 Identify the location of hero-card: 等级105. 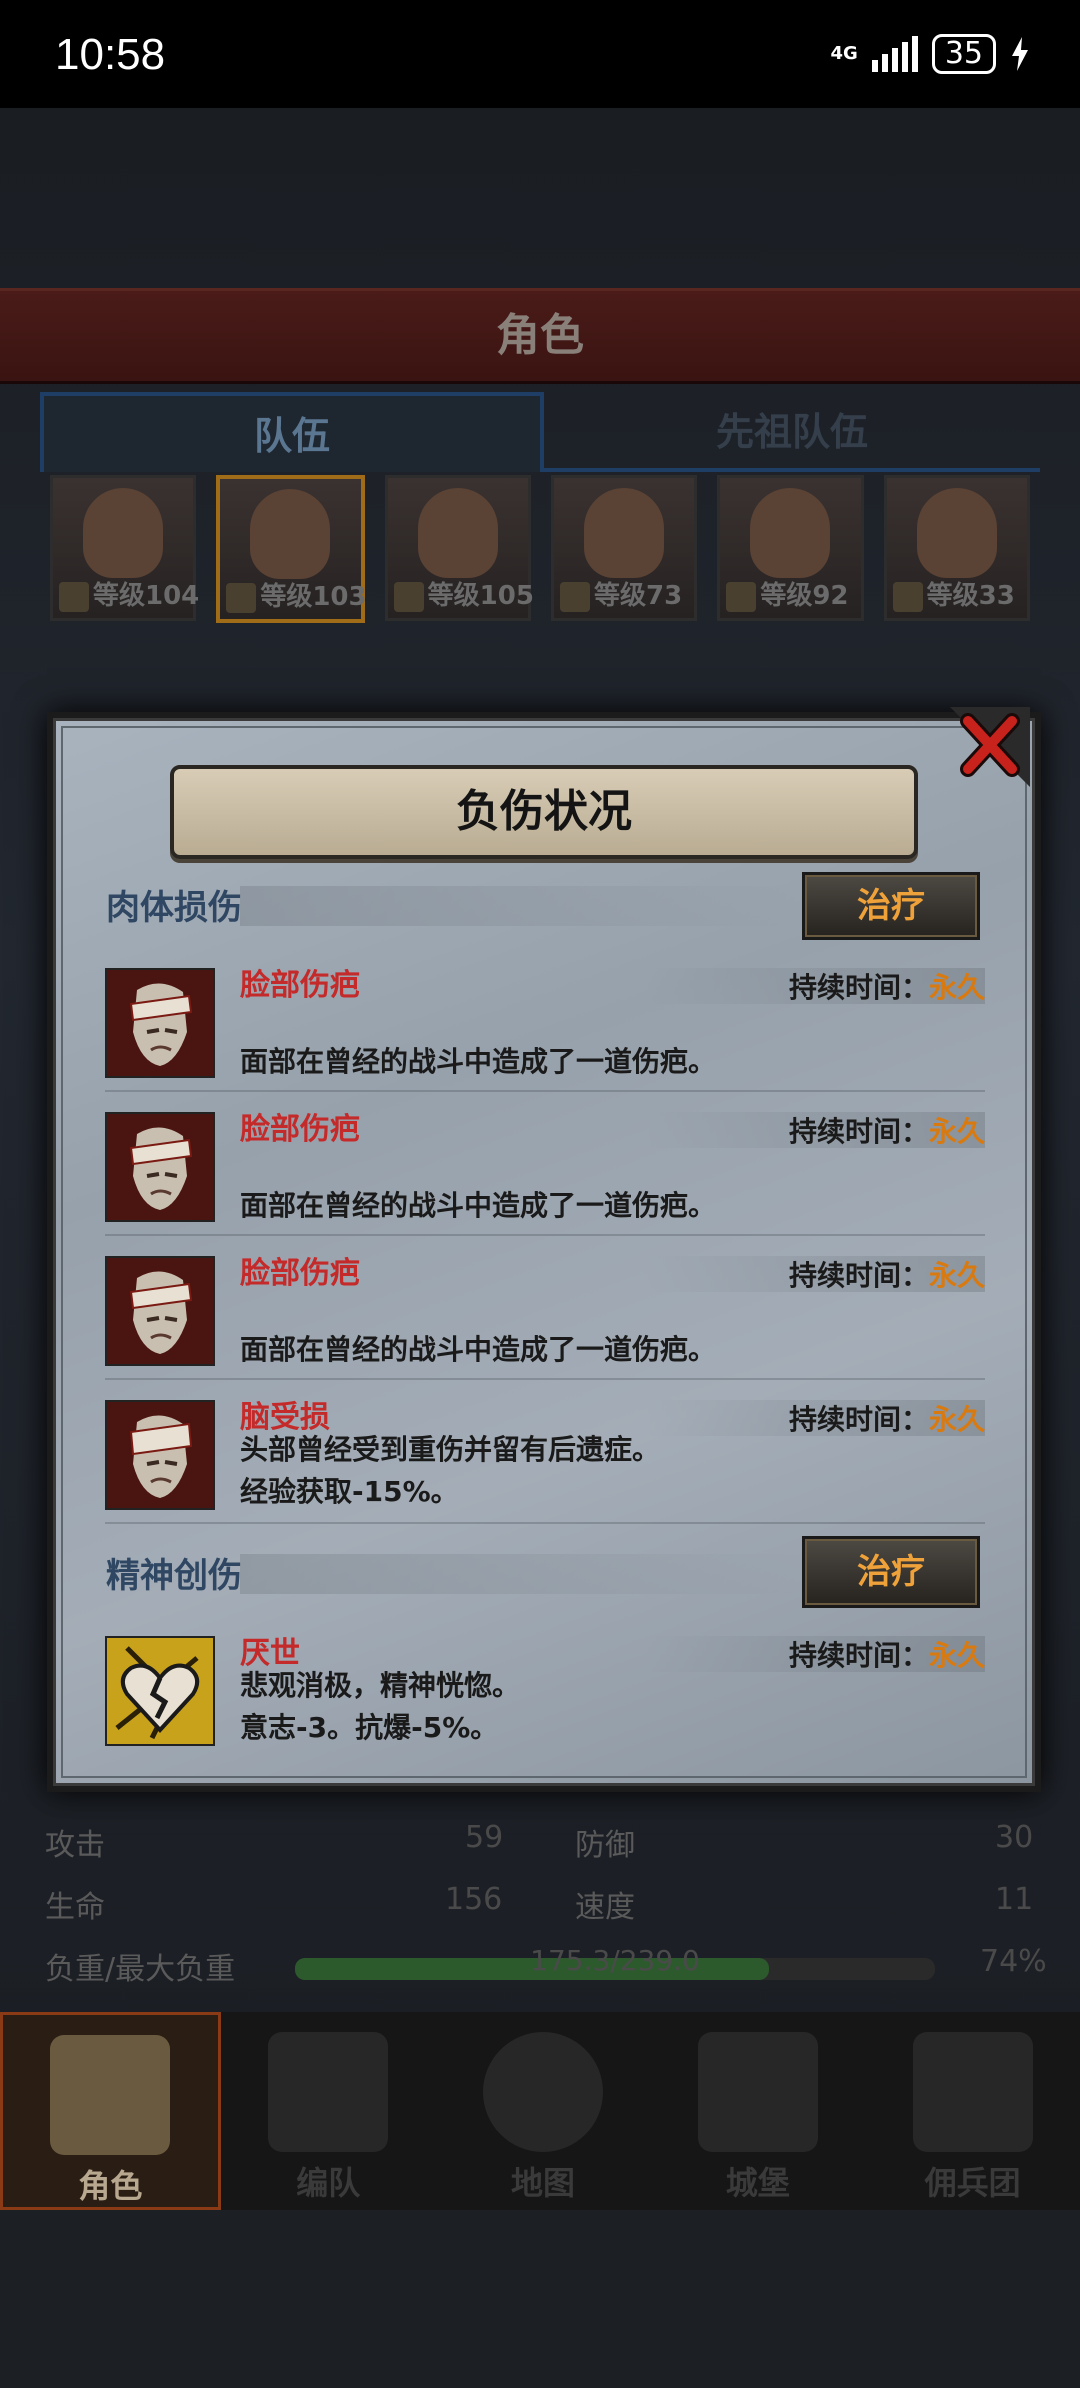
(459, 548).